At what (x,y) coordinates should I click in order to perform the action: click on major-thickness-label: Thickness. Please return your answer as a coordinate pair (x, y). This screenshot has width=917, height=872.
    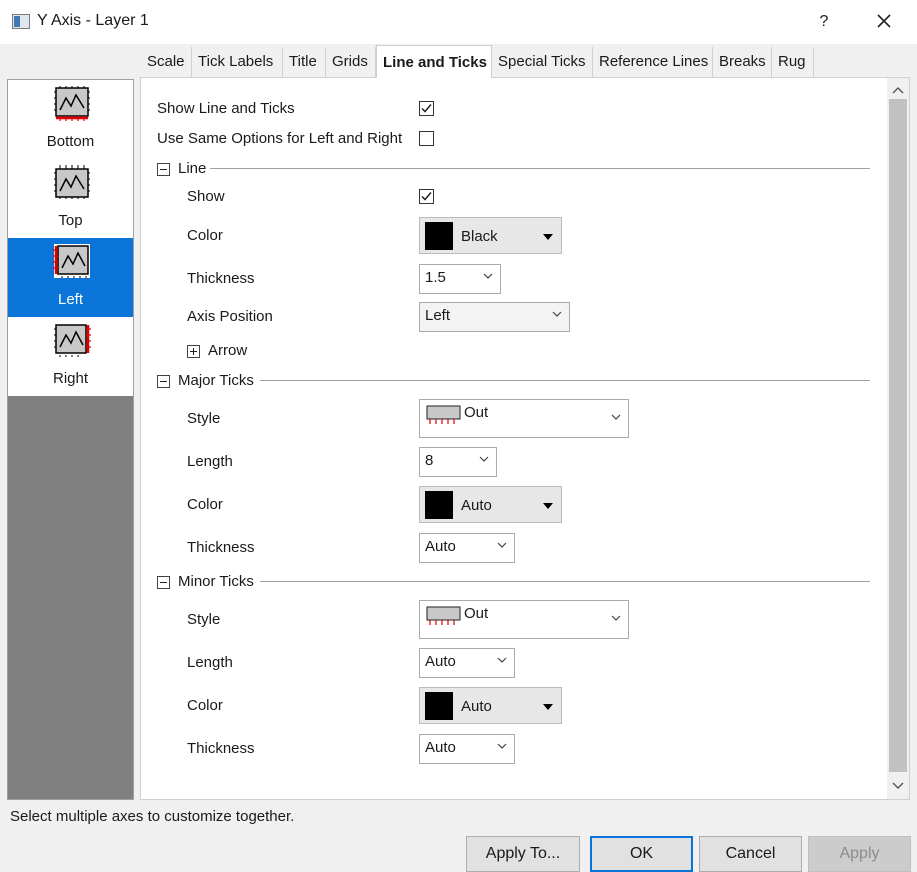
    Looking at the image, I should click on (221, 547).